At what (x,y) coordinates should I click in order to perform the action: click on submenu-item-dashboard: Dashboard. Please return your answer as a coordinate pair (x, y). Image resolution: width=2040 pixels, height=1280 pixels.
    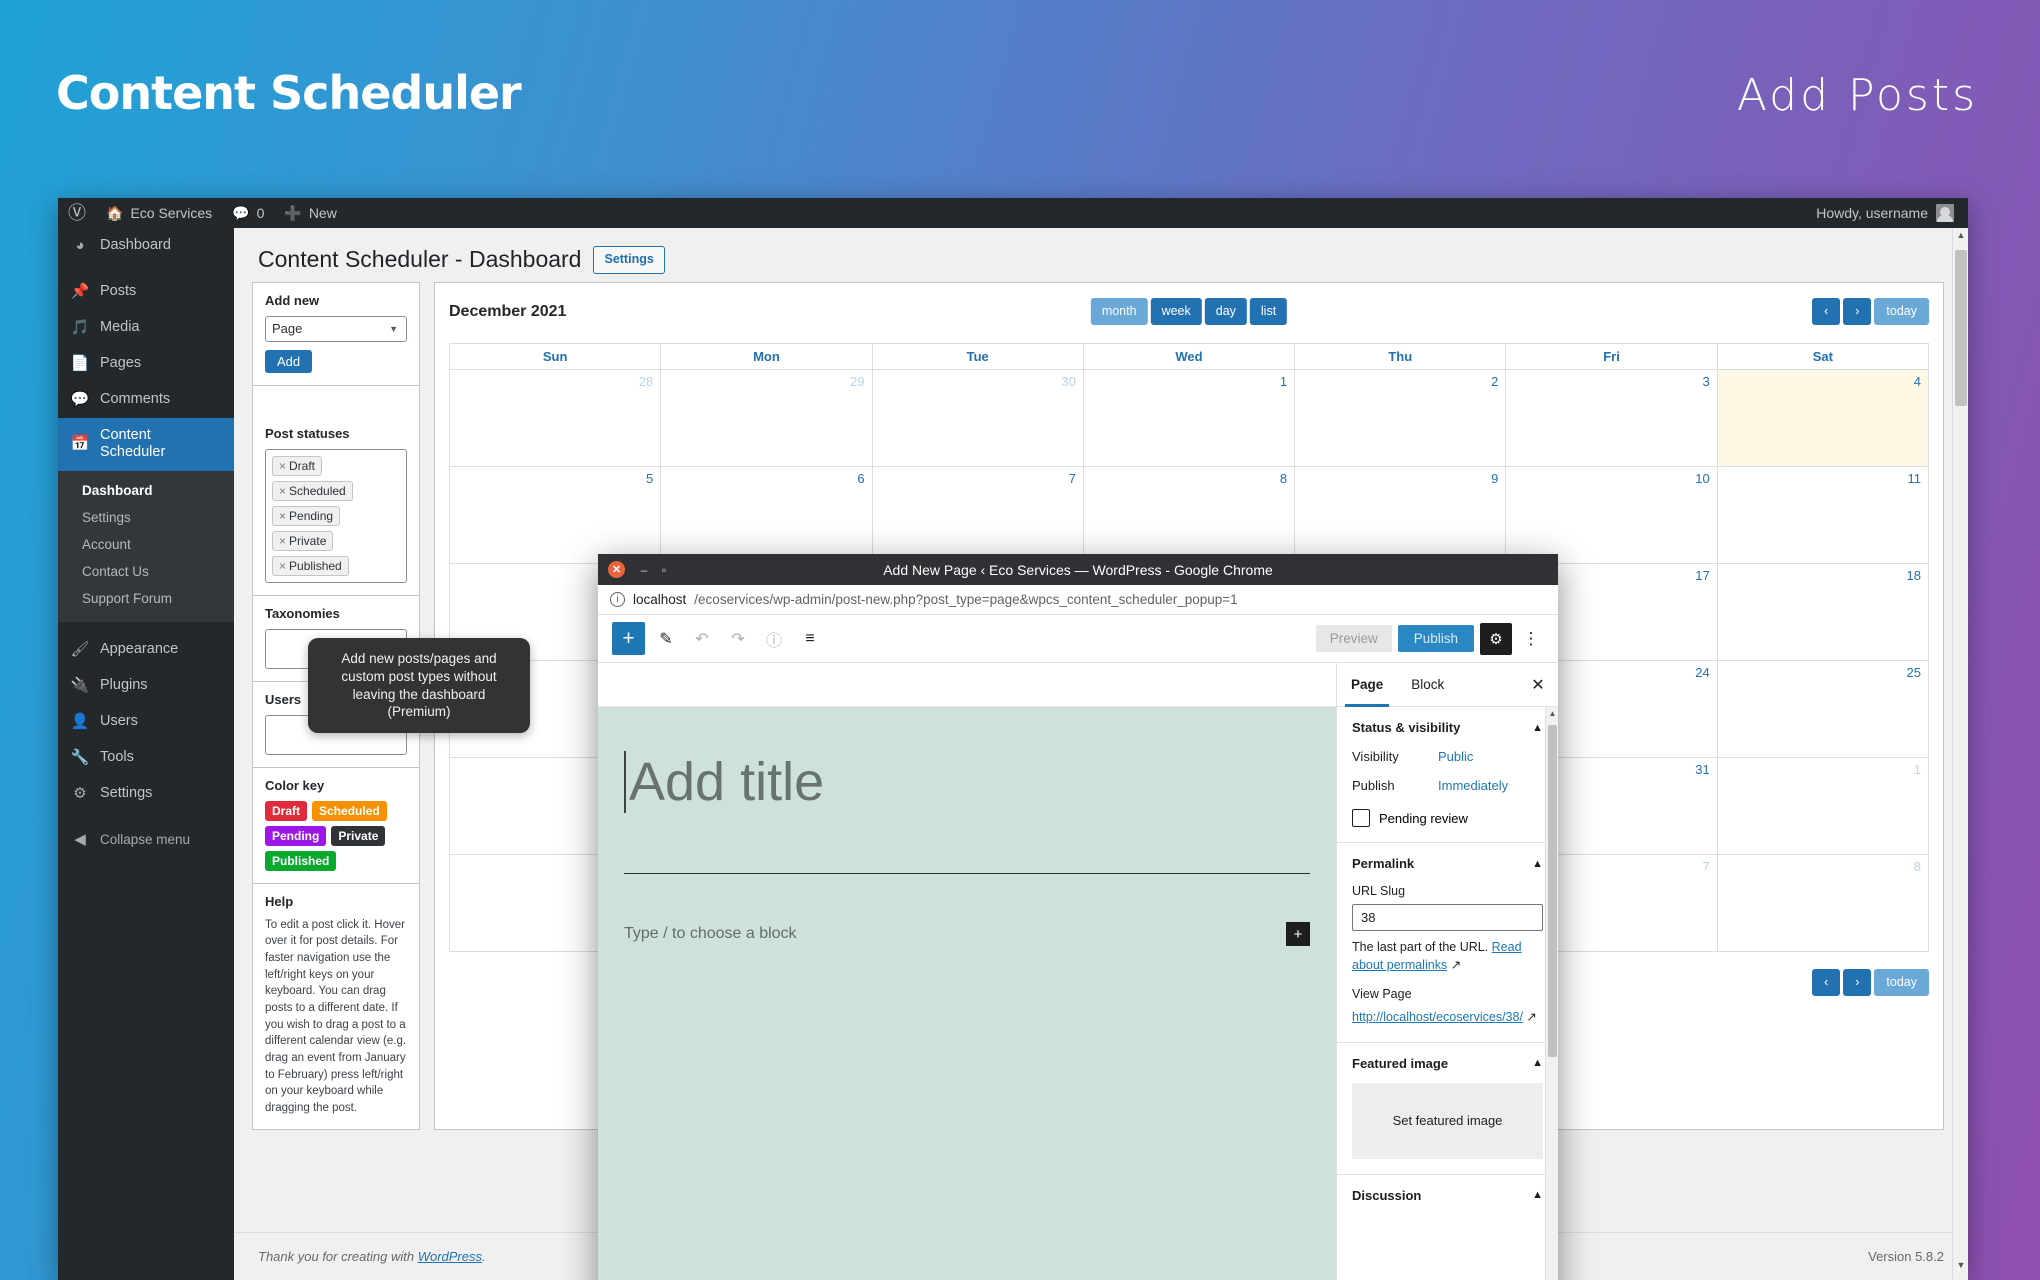
    Looking at the image, I should click on (146, 490).